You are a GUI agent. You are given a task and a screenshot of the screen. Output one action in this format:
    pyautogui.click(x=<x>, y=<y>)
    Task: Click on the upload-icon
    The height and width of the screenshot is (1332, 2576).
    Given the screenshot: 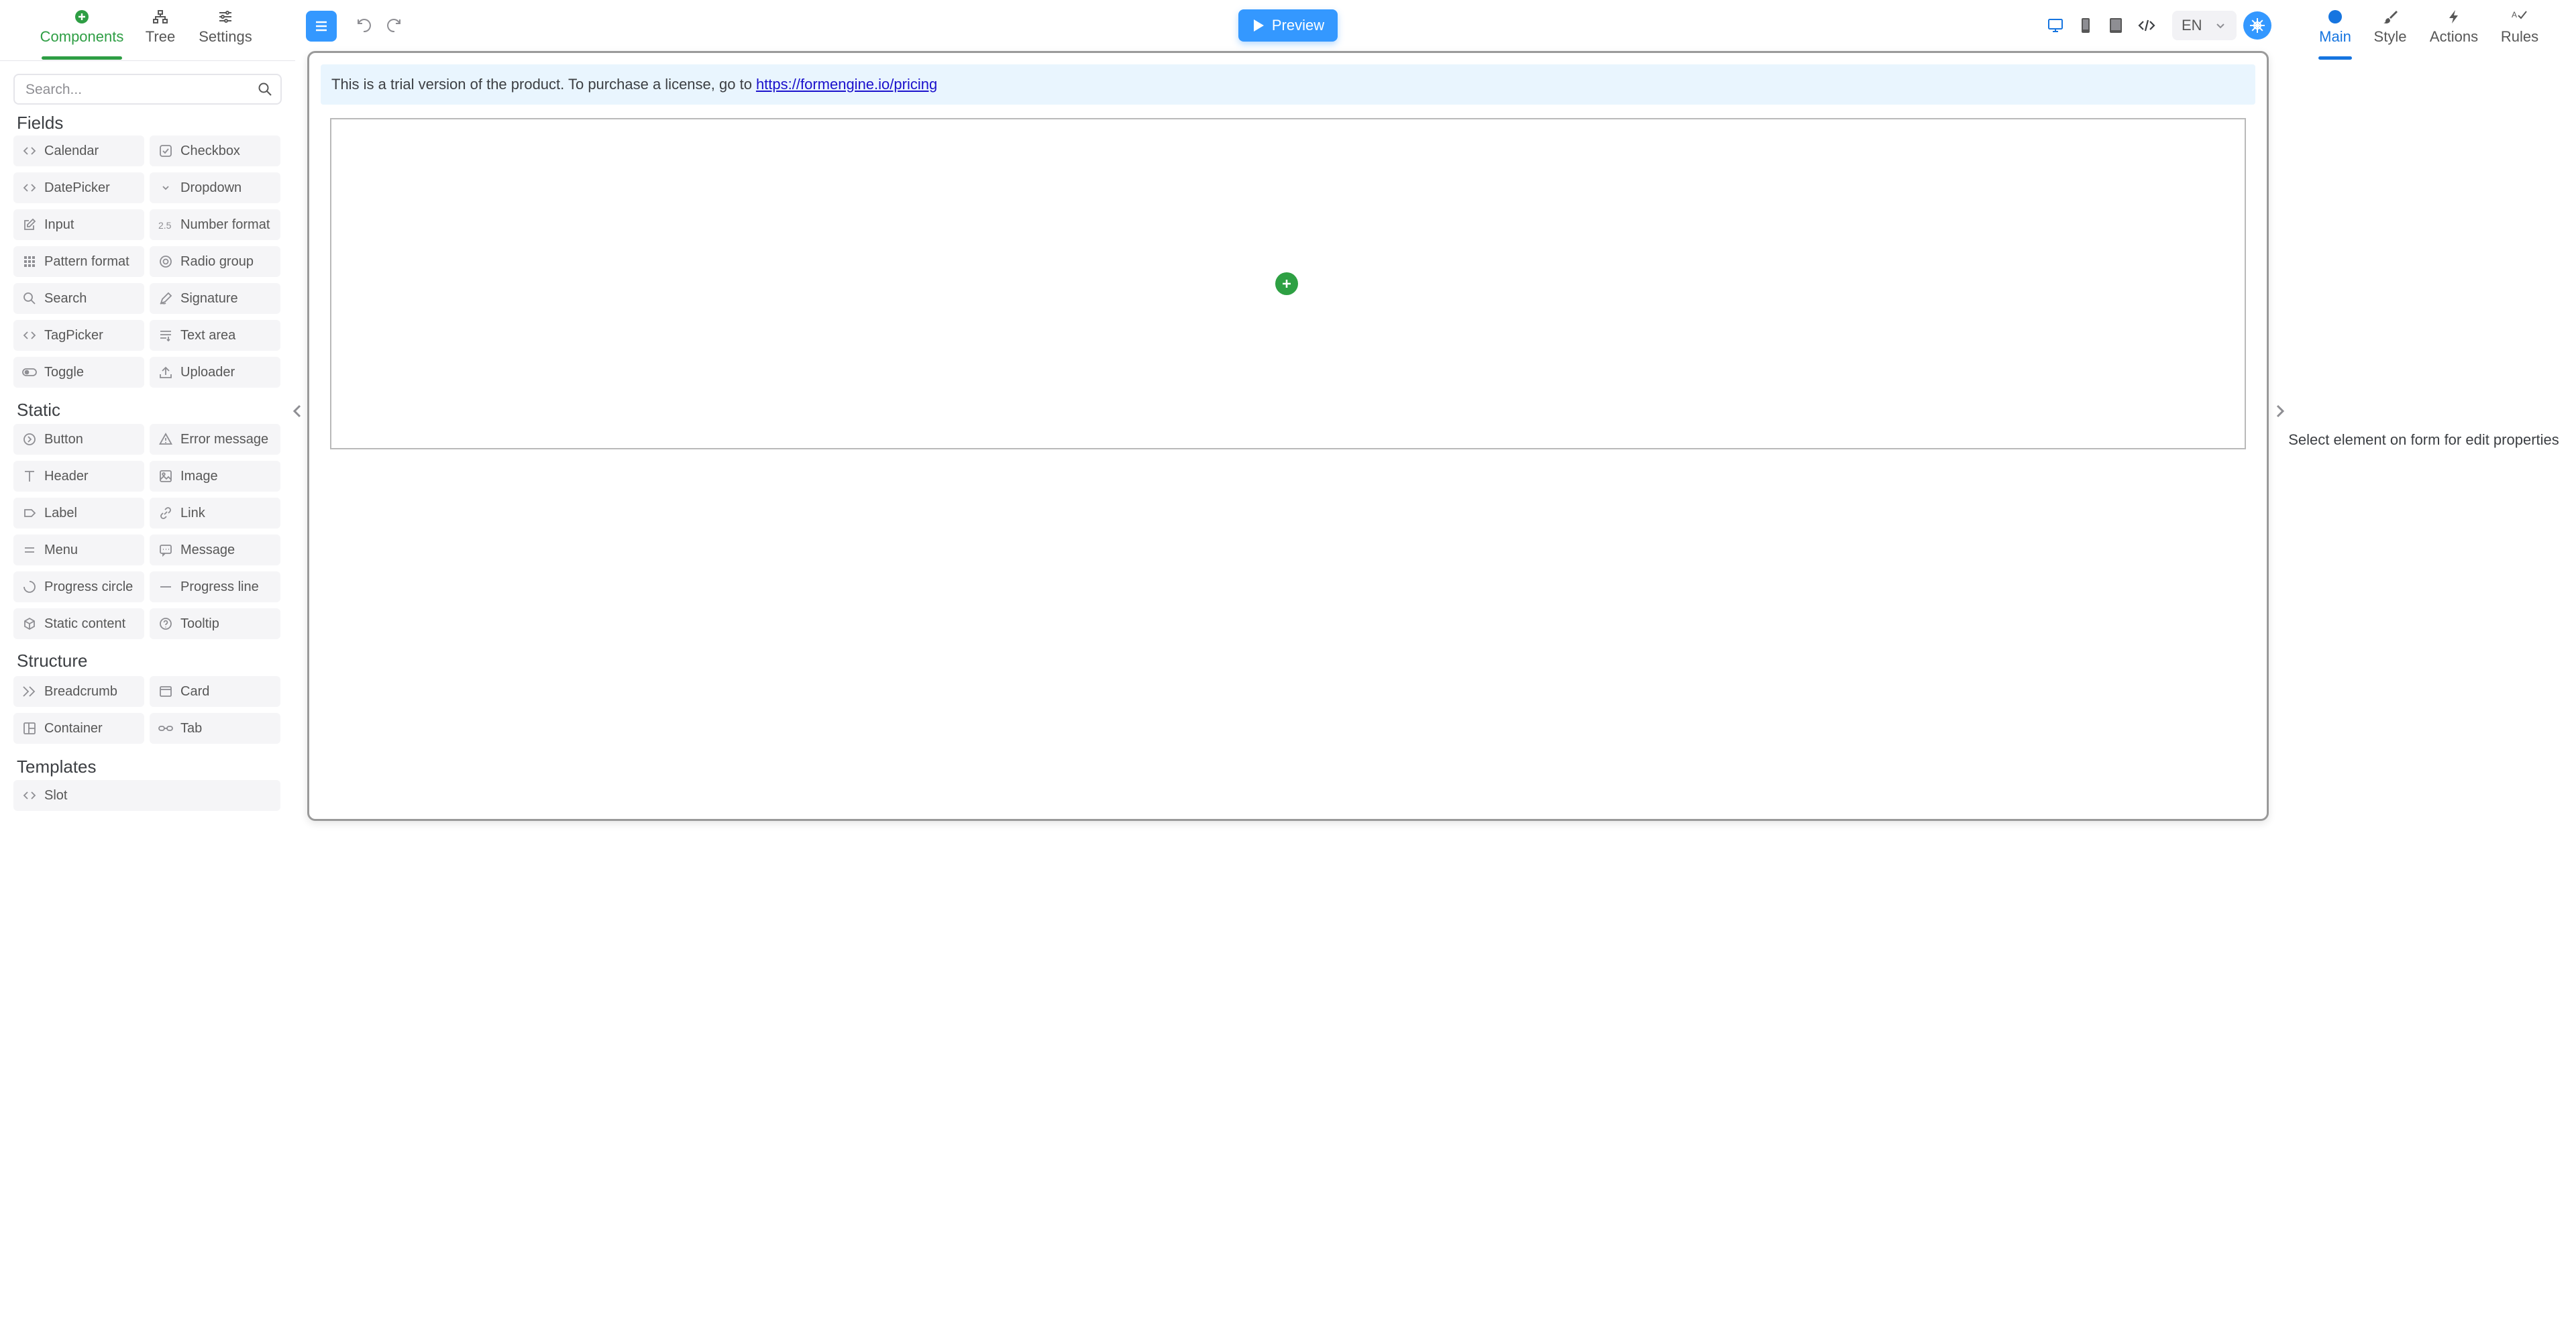 What is the action you would take?
    pyautogui.click(x=166, y=372)
    